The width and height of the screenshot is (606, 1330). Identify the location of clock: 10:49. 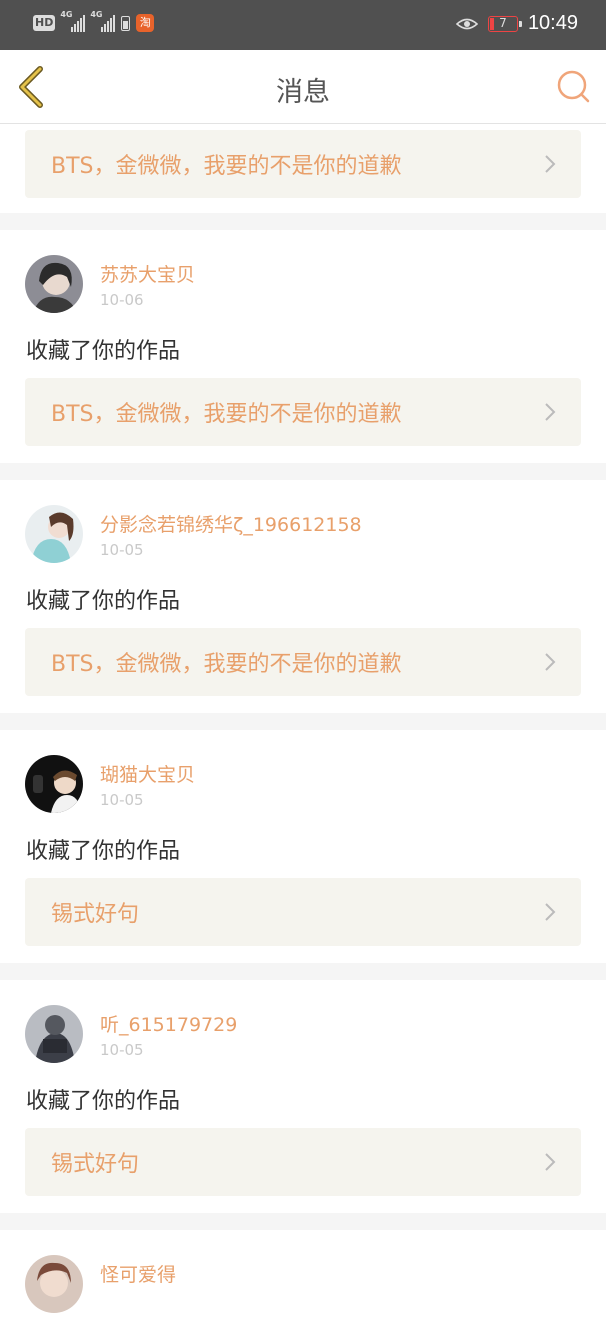
(552, 23).